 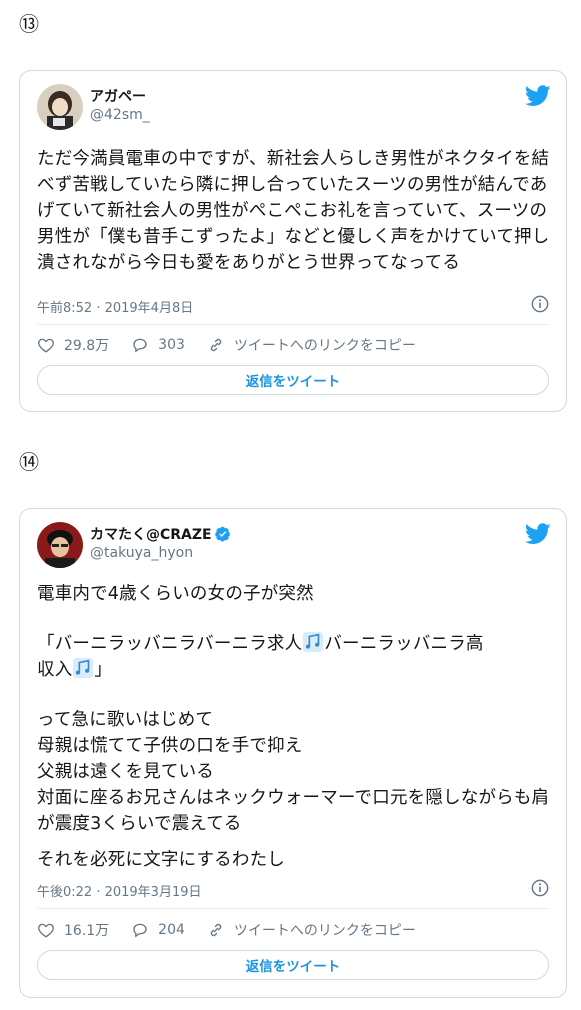 What do you see at coordinates (171, 345) in the screenshot?
I see `reply-count: 303` at bounding box center [171, 345].